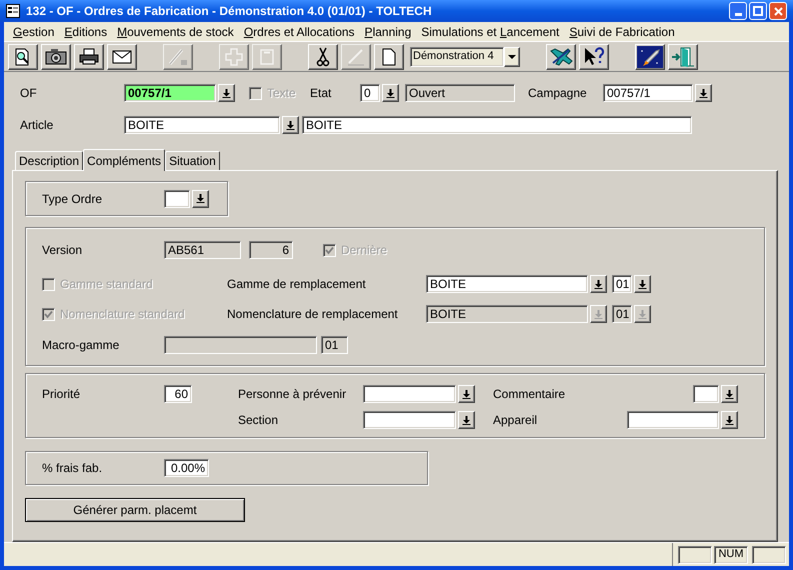  What do you see at coordinates (457, 56) in the screenshot?
I see `combo-box: Démonstration 4` at bounding box center [457, 56].